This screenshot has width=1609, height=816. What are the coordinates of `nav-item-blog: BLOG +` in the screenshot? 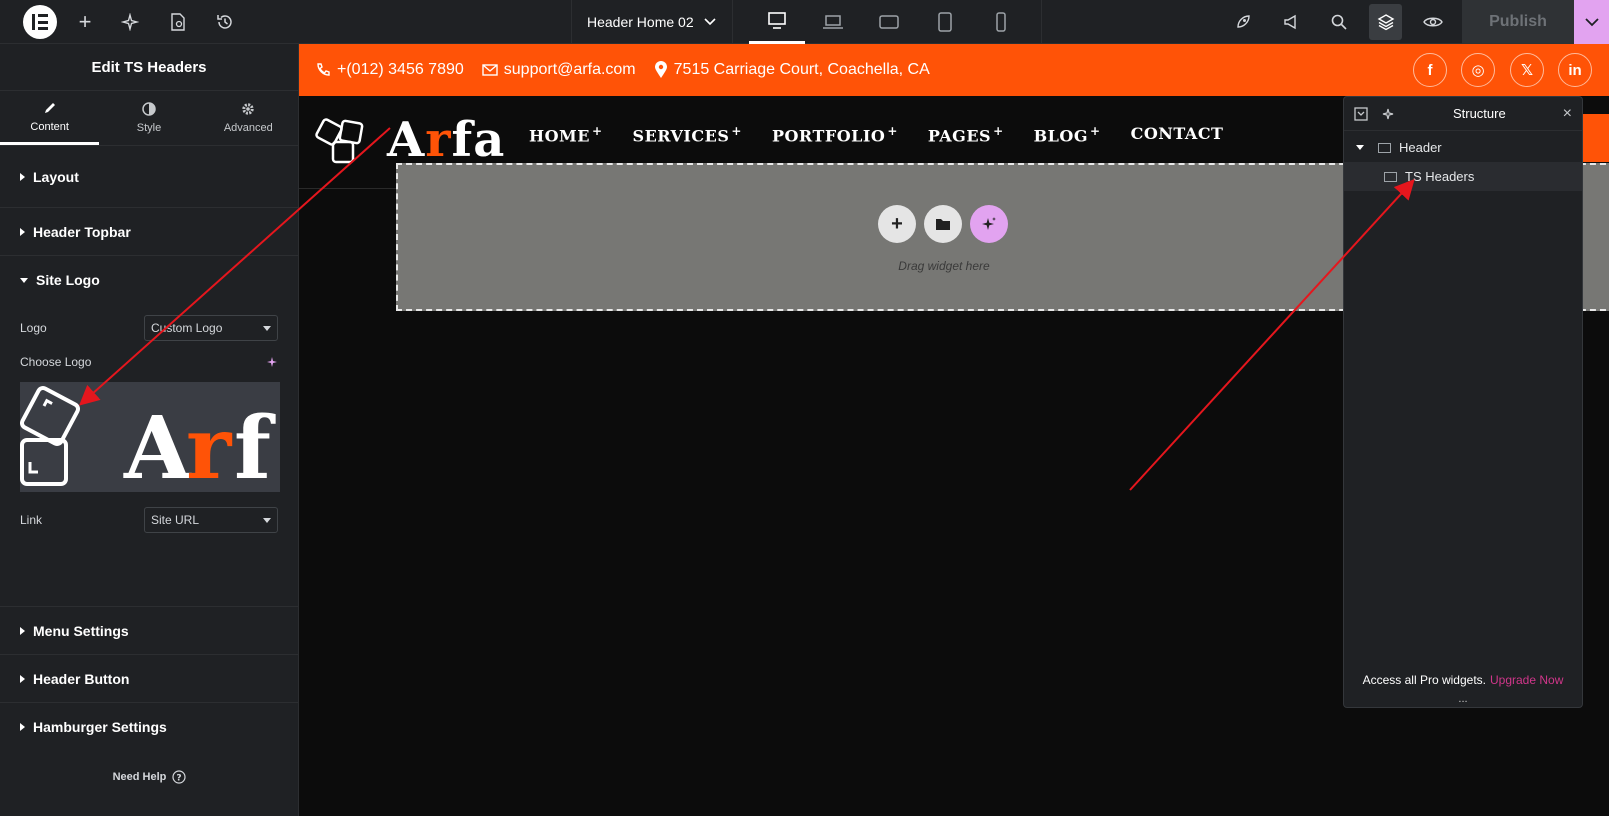 It's located at (1067, 134).